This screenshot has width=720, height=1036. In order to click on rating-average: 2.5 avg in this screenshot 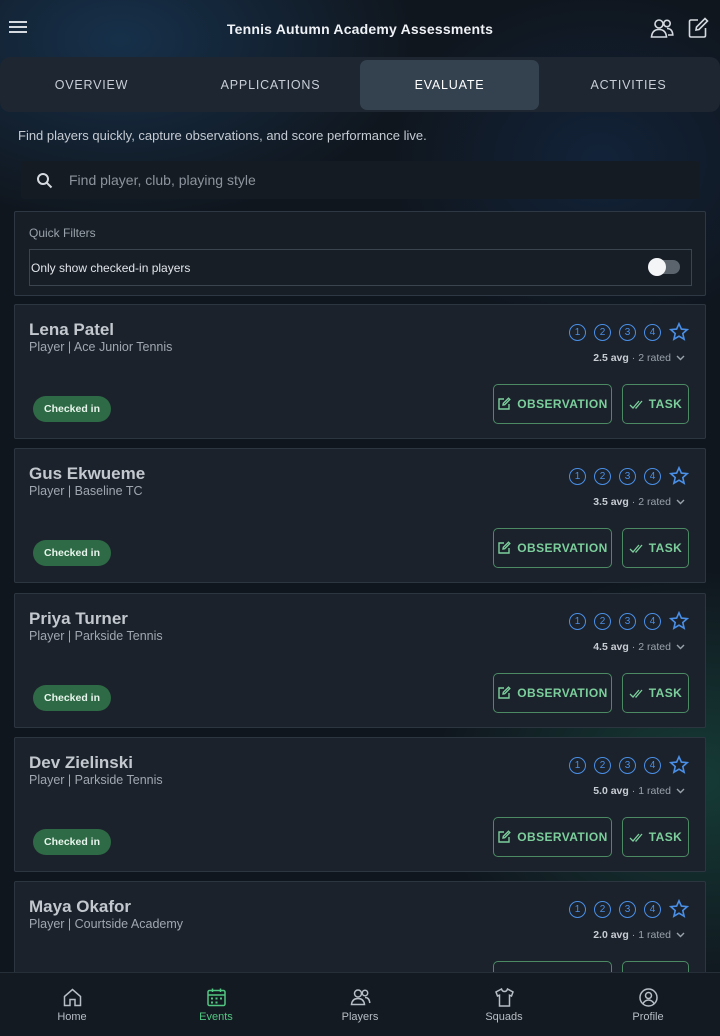, I will do `click(611, 358)`.